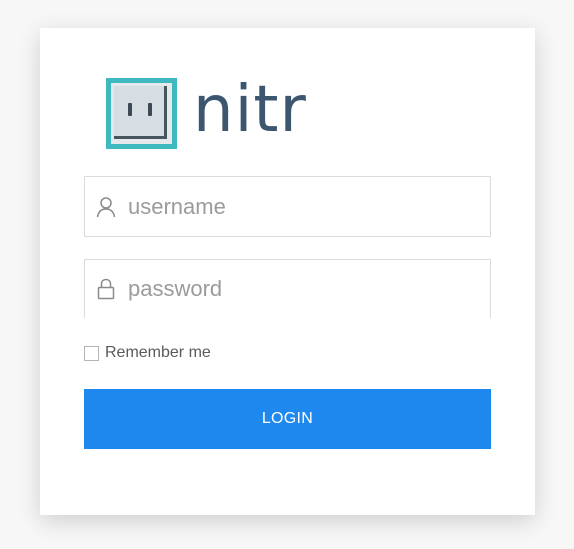 This screenshot has height=549, width=574. What do you see at coordinates (158, 352) in the screenshot?
I see `remember-label: Remember me` at bounding box center [158, 352].